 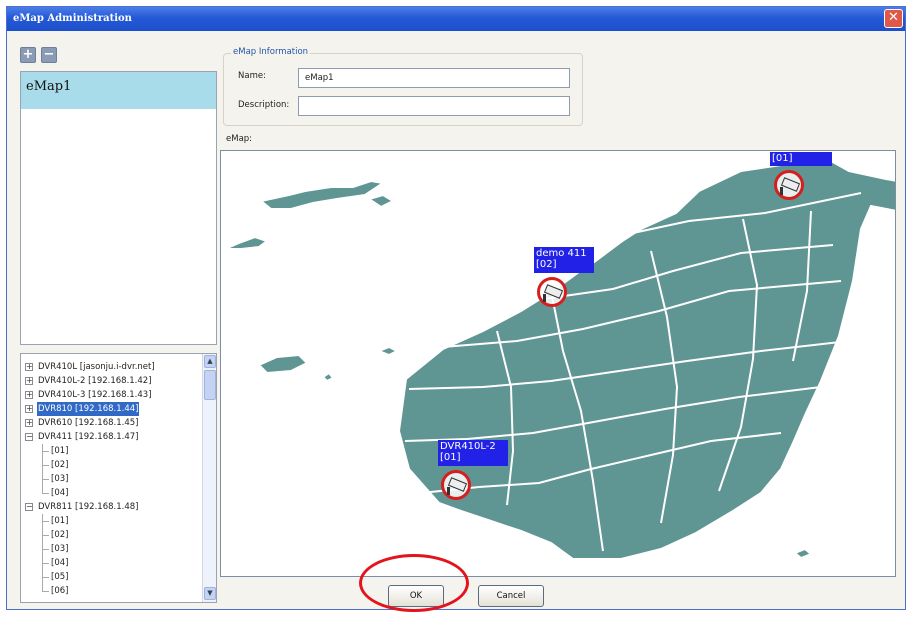 What do you see at coordinates (456, 19) in the screenshot?
I see `title-bar: eMap Administration` at bounding box center [456, 19].